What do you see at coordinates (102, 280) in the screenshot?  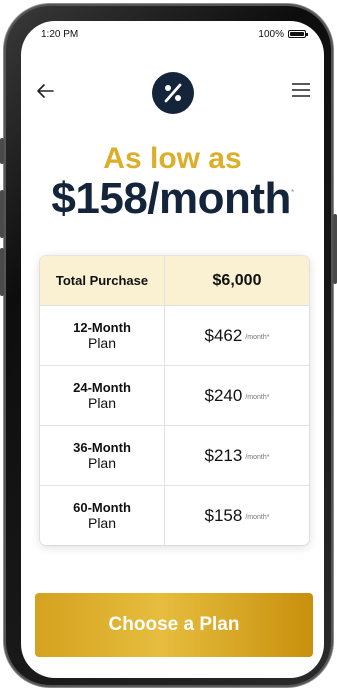 I see `total-purchase-label: Total Purchase` at bounding box center [102, 280].